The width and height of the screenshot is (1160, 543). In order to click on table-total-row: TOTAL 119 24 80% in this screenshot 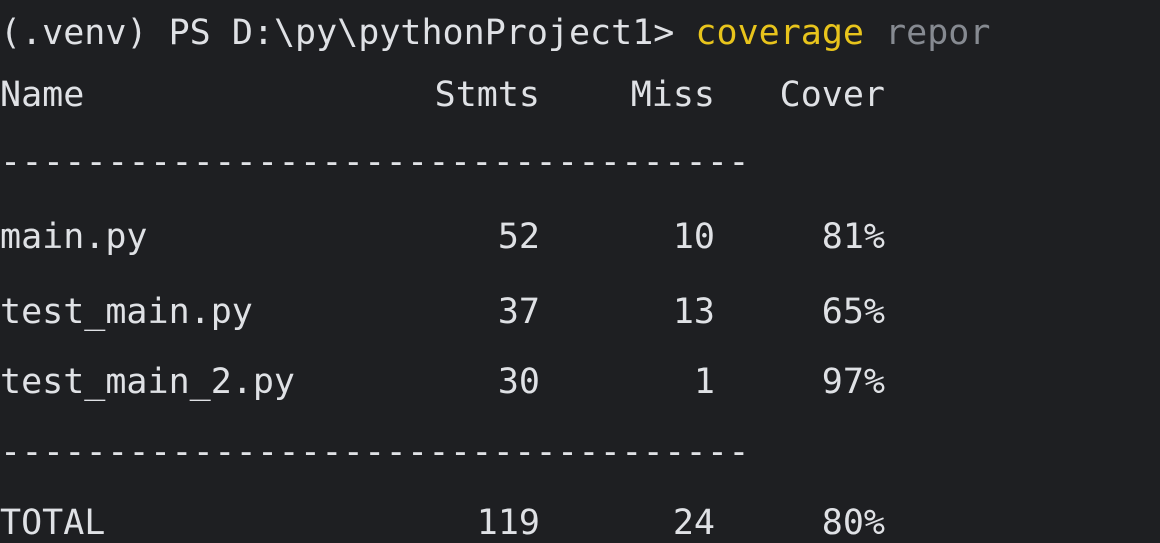, I will do `click(442, 520)`.